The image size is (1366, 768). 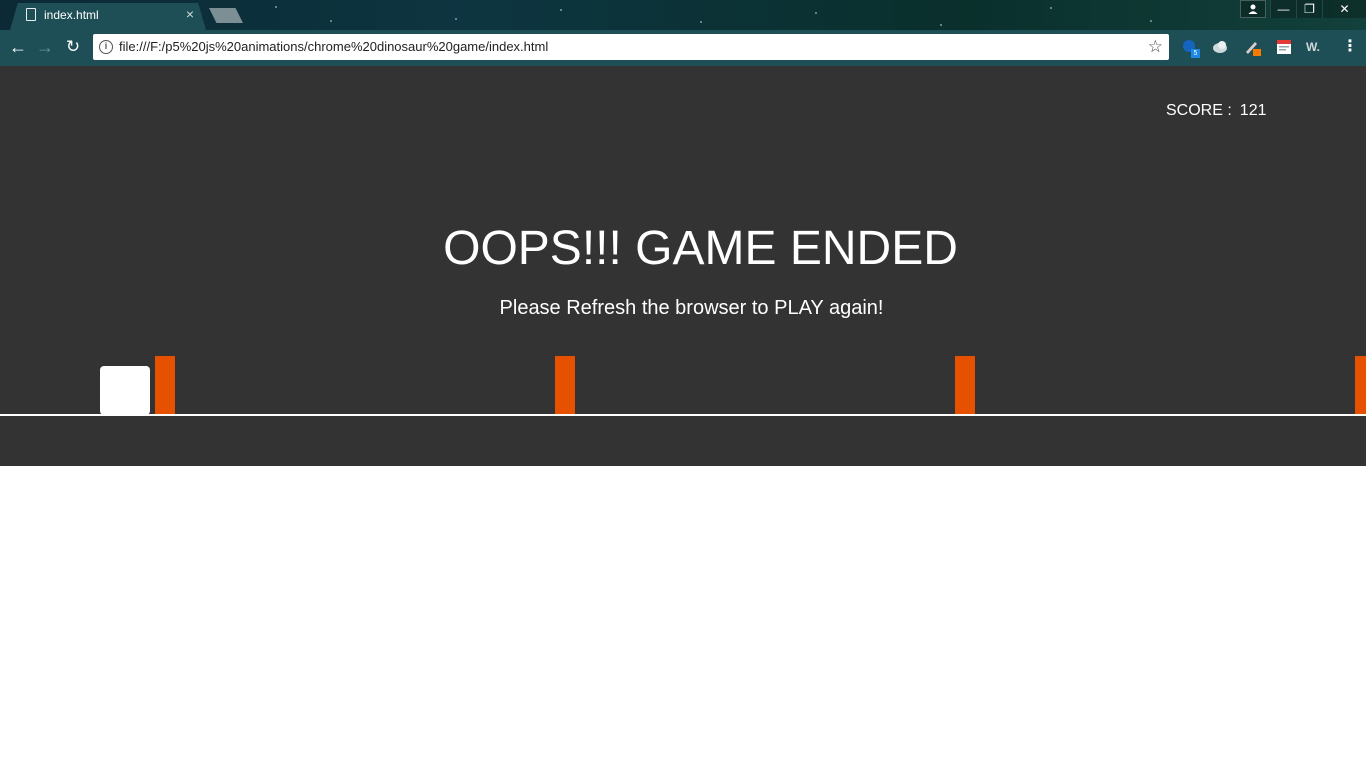 I want to click on close-window-button: ✕, so click(x=1344, y=9).